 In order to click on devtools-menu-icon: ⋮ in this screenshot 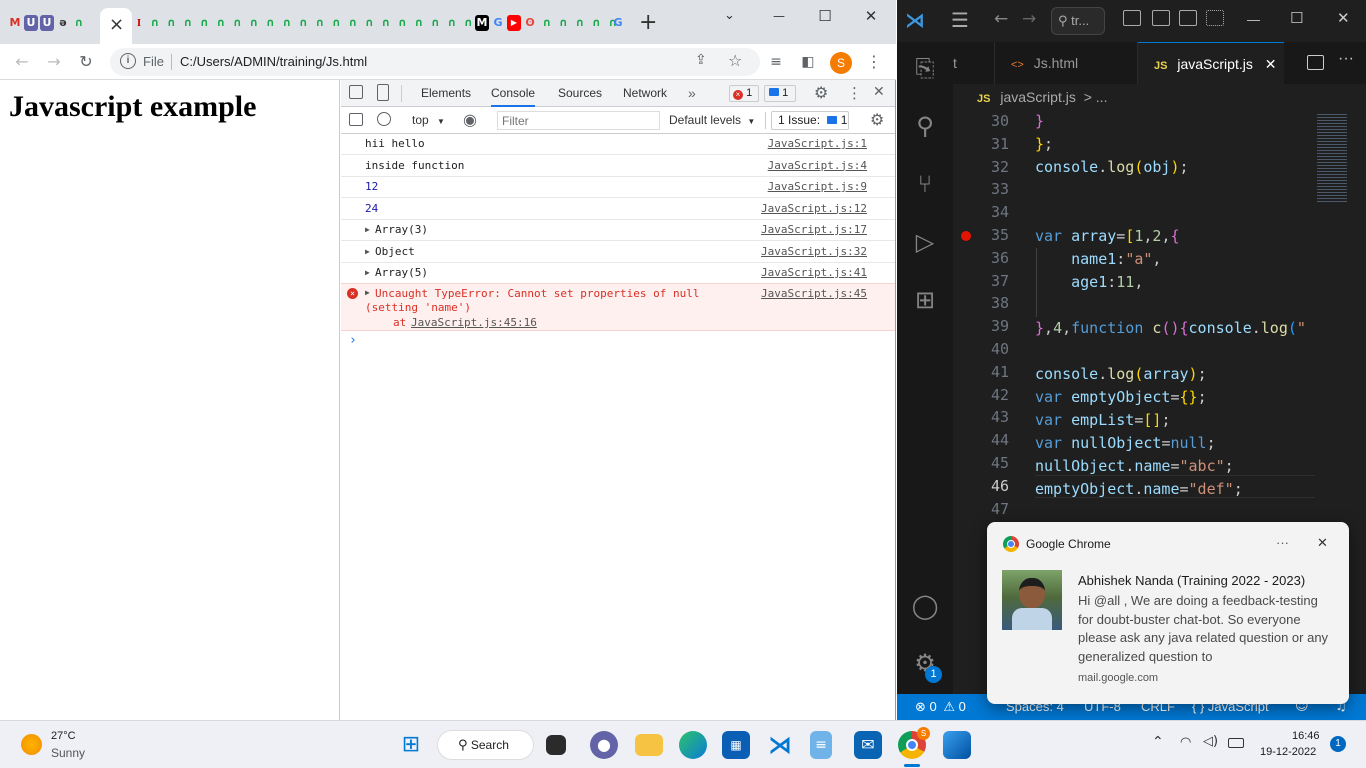, I will do `click(854, 93)`.